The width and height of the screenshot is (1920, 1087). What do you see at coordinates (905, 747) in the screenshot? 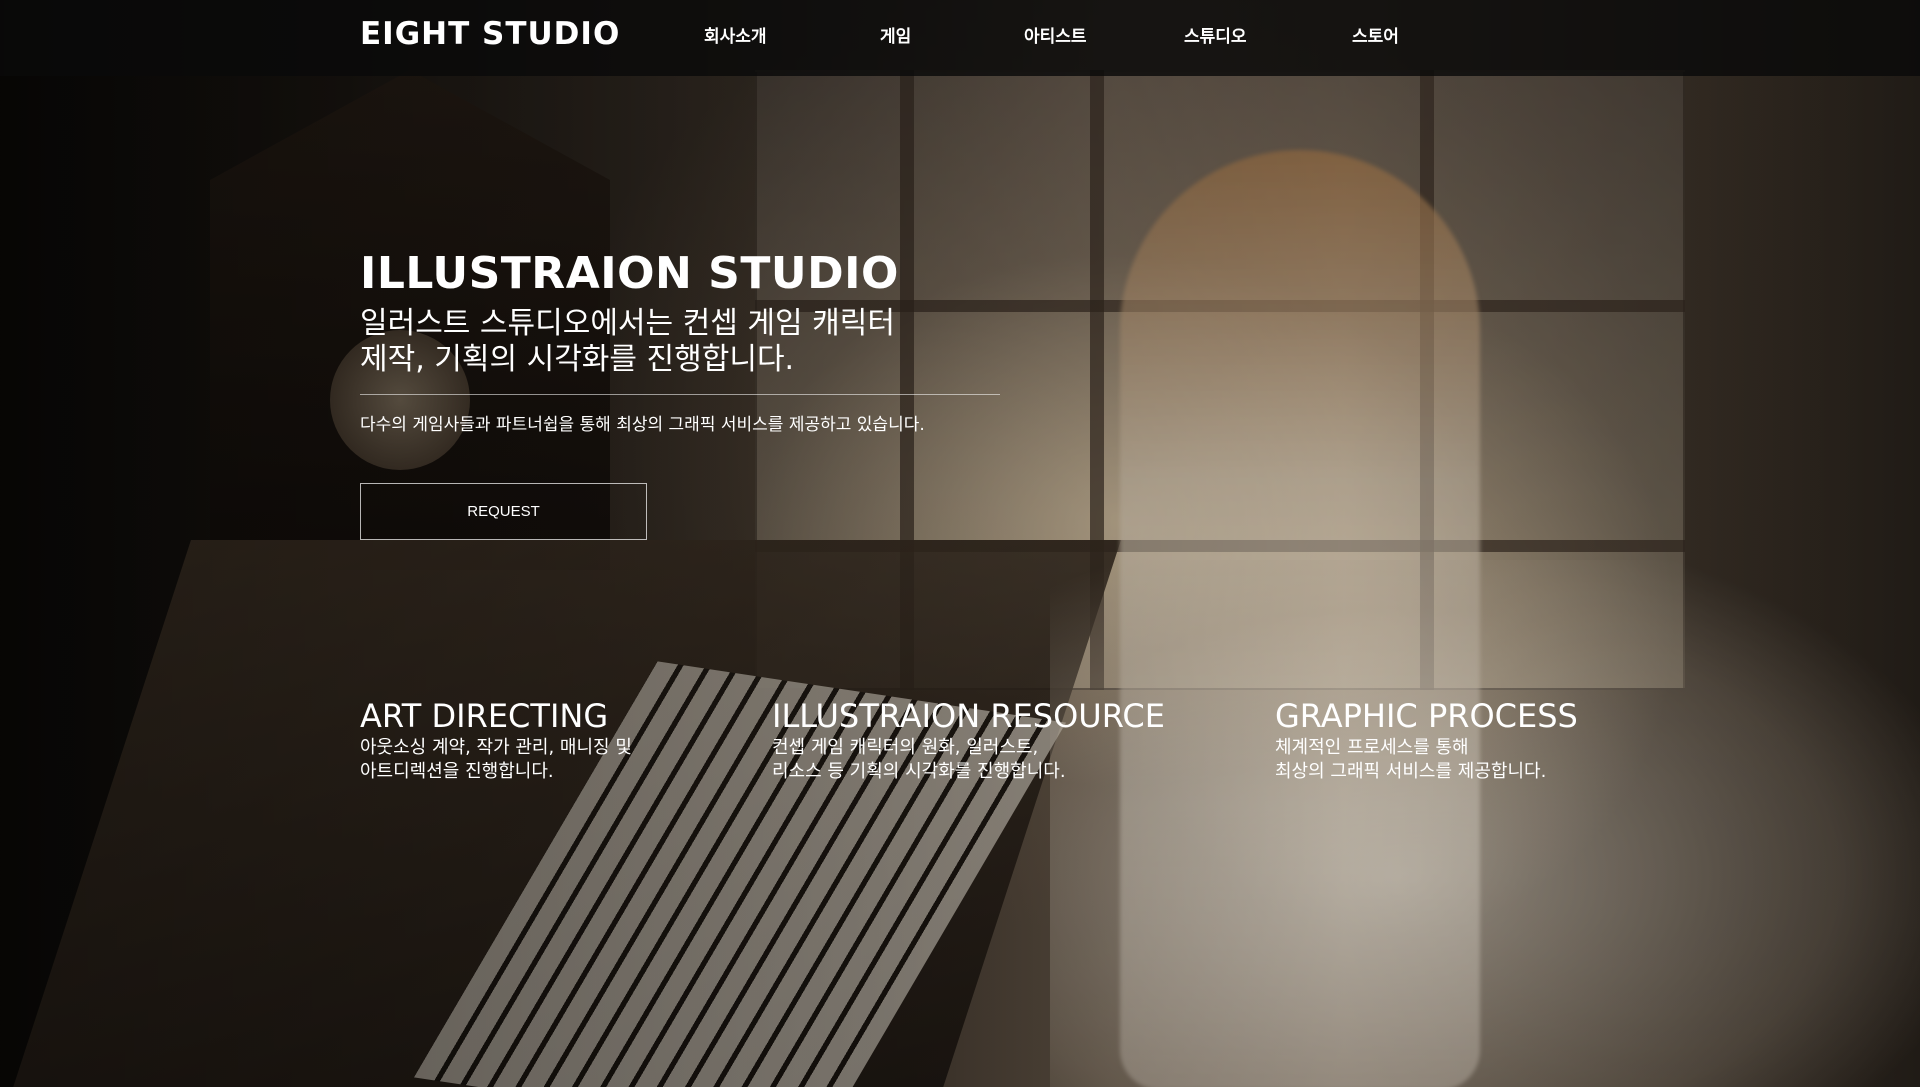
I see `feature-description-line-1: 컨셉 게임 캐릭터의 원화, 일러스트,` at bounding box center [905, 747].